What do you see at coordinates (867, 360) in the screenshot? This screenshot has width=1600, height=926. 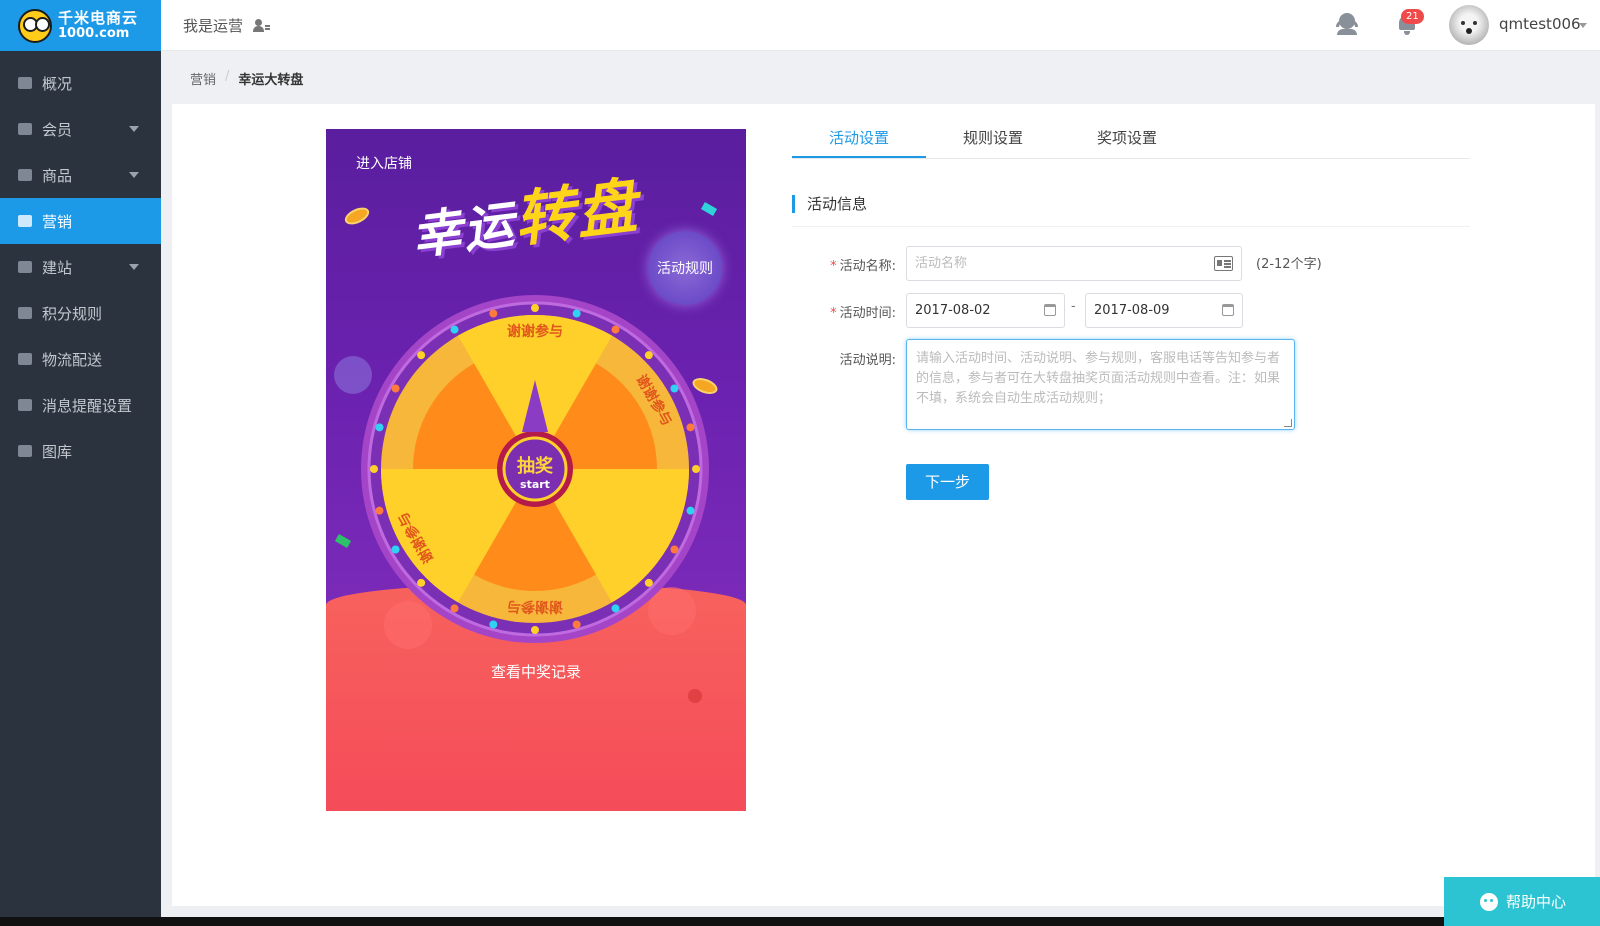 I see `activity-desc-label: 活动说明:` at bounding box center [867, 360].